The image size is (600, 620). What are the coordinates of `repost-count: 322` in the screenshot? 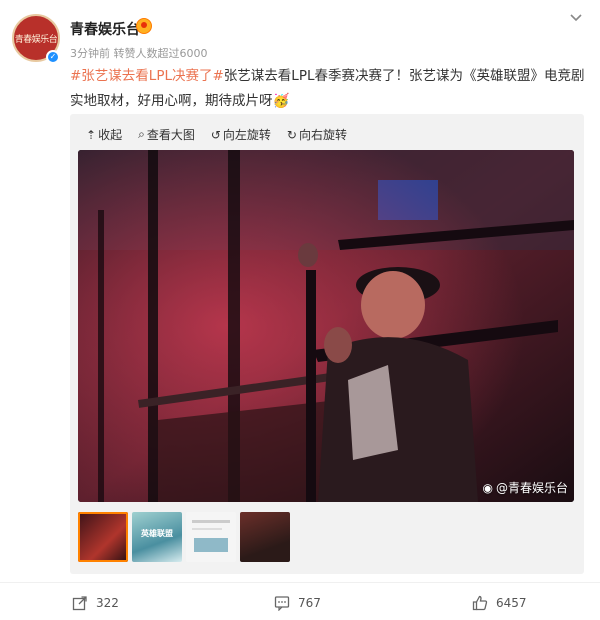 It's located at (107, 603).